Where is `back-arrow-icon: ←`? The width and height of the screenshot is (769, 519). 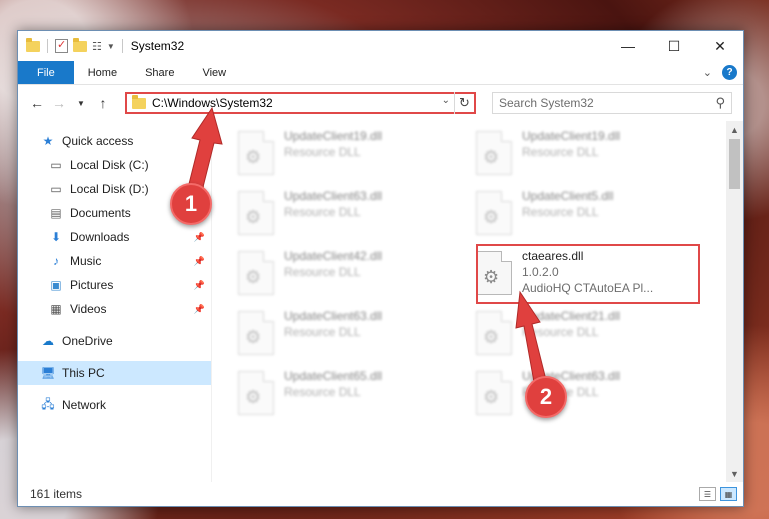
back-arrow-icon: ← is located at coordinates (37, 103).